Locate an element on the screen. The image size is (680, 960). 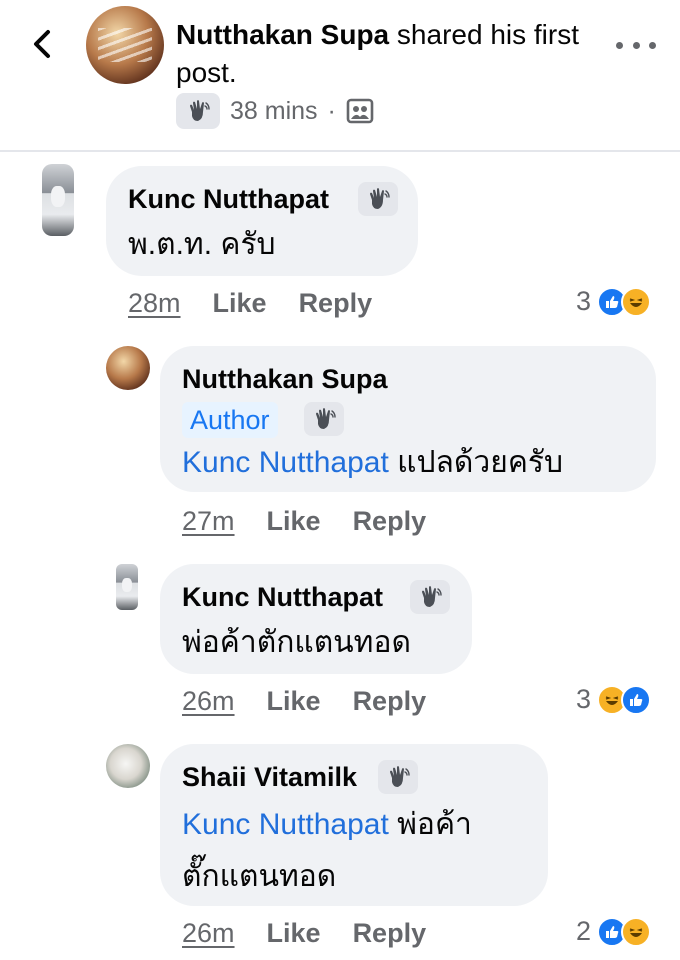
back-button is located at coordinates (43, 44).